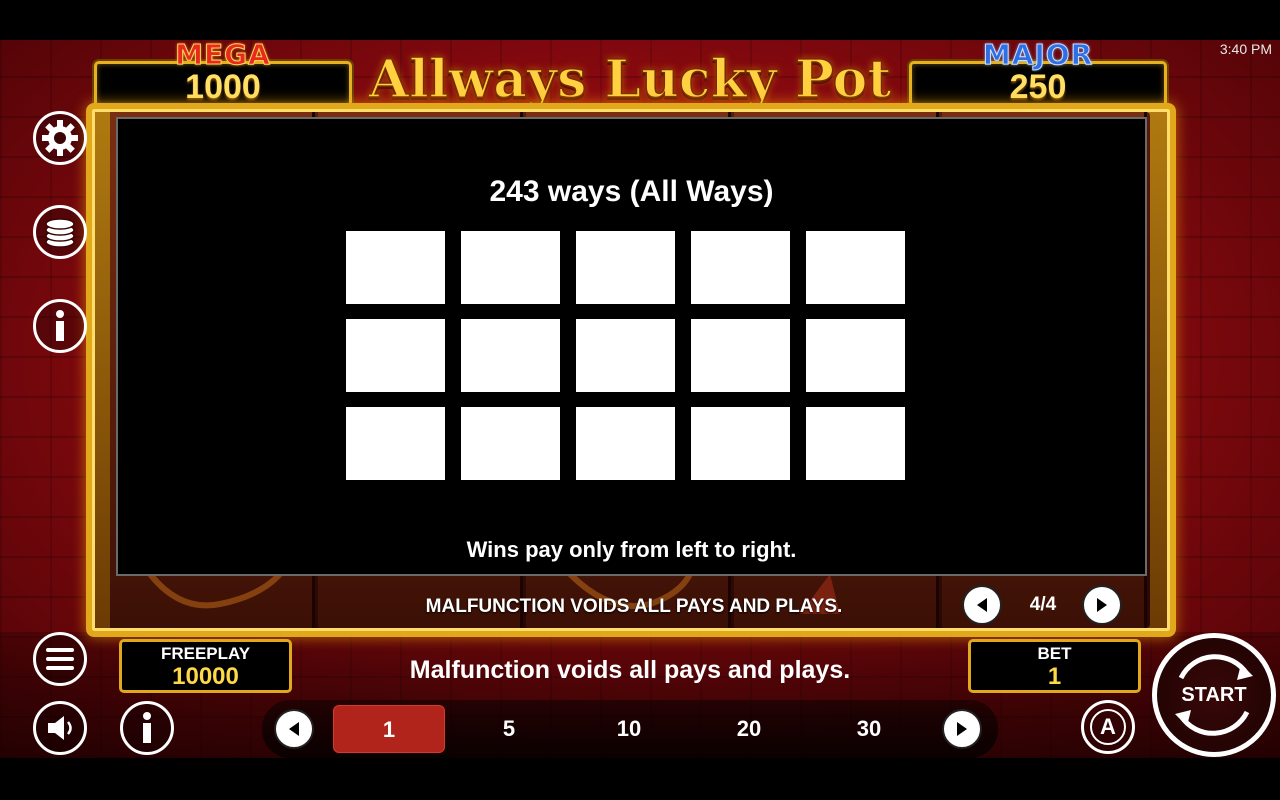  I want to click on autoplay-button: A, so click(1108, 727).